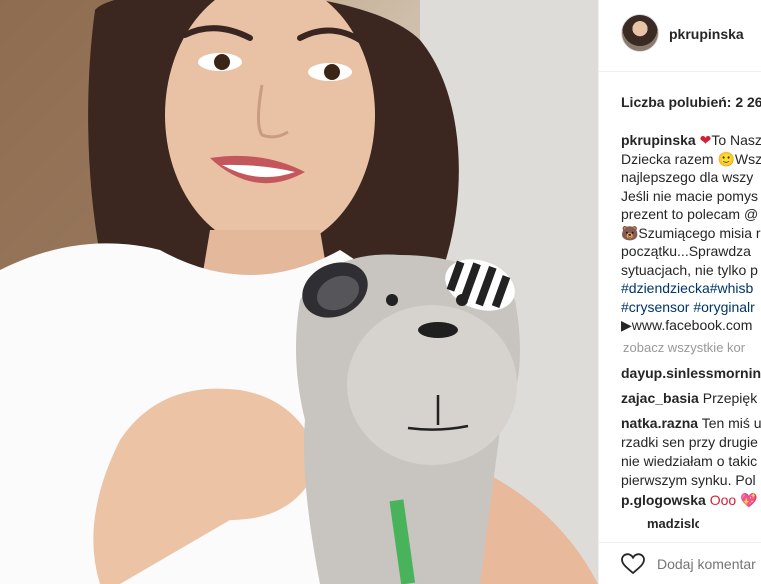 This screenshot has width=761, height=584. Describe the element at coordinates (691, 307) in the screenshot. I see `hashtag-link: #crysensor #oryginalr` at that location.